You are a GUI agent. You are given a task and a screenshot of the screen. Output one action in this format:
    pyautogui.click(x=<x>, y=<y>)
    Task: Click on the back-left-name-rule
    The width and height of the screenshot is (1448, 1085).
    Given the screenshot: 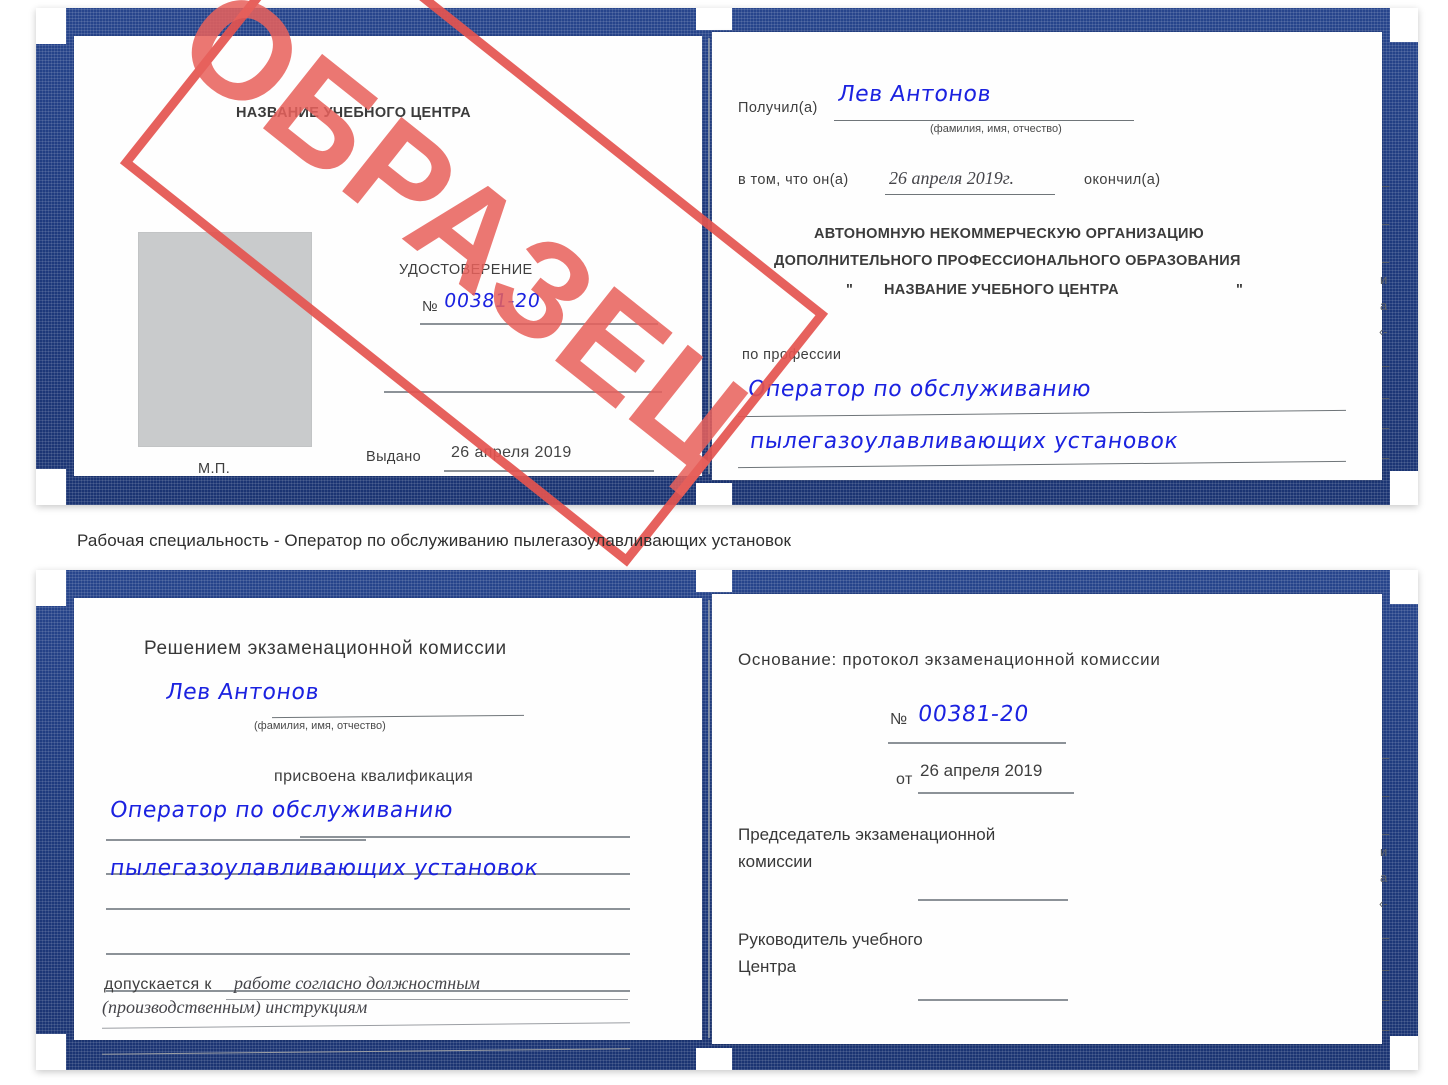 What is the action you would take?
    pyautogui.click(x=398, y=716)
    